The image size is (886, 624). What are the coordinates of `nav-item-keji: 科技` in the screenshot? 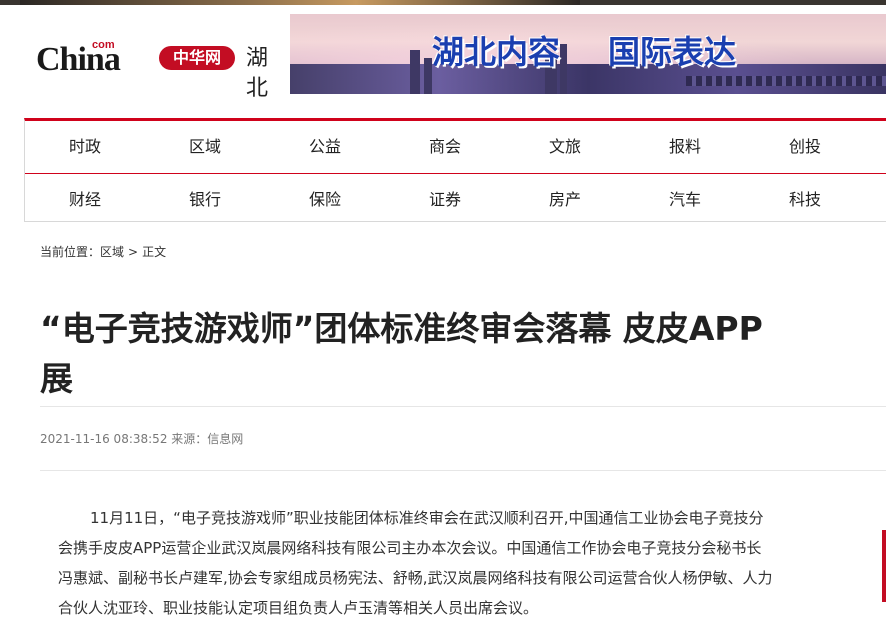 It's located at (805, 199).